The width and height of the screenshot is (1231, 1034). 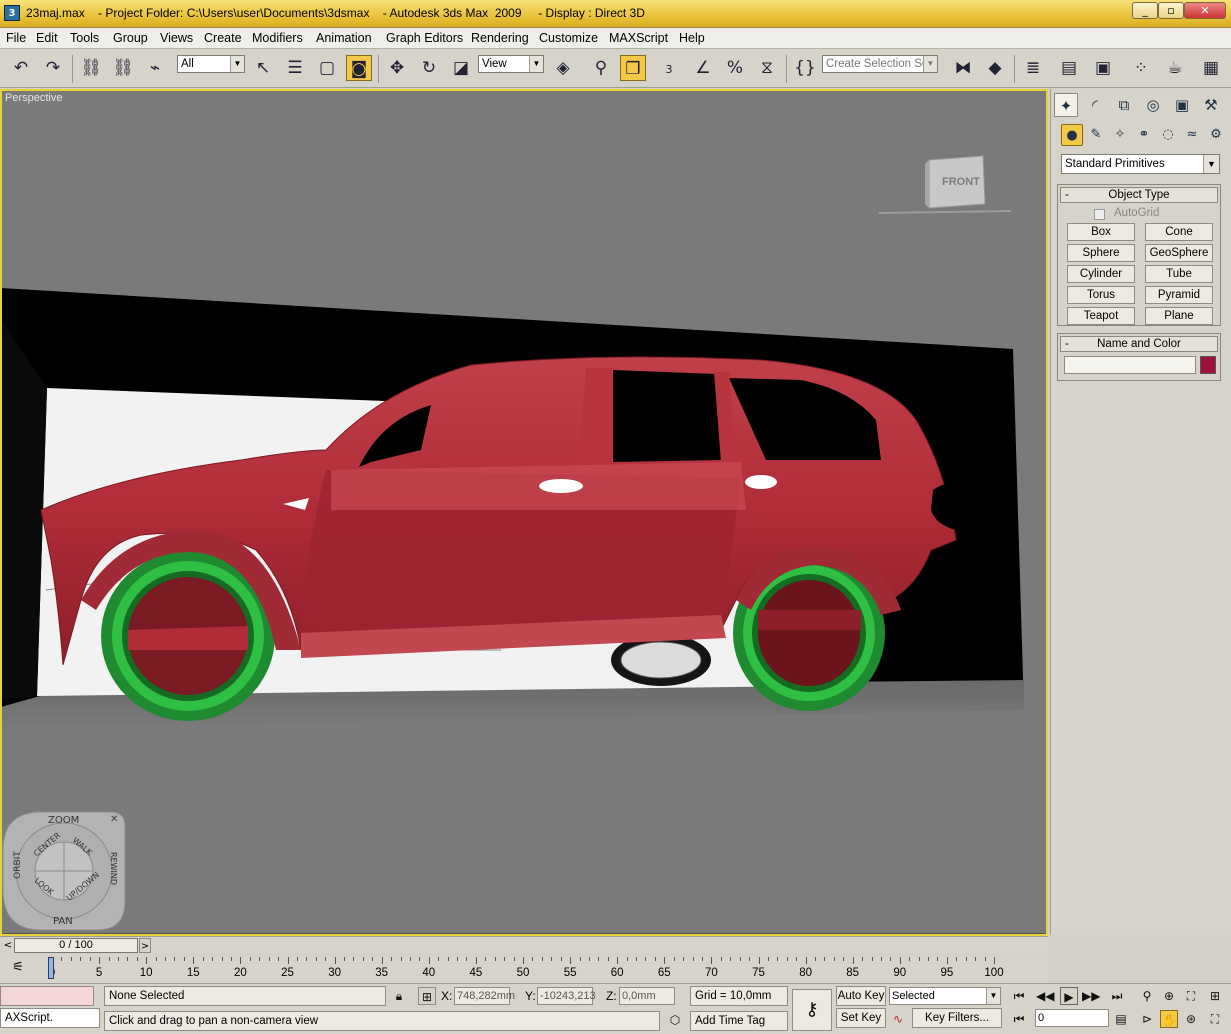 What do you see at coordinates (16, 38) in the screenshot?
I see `menu-file: File` at bounding box center [16, 38].